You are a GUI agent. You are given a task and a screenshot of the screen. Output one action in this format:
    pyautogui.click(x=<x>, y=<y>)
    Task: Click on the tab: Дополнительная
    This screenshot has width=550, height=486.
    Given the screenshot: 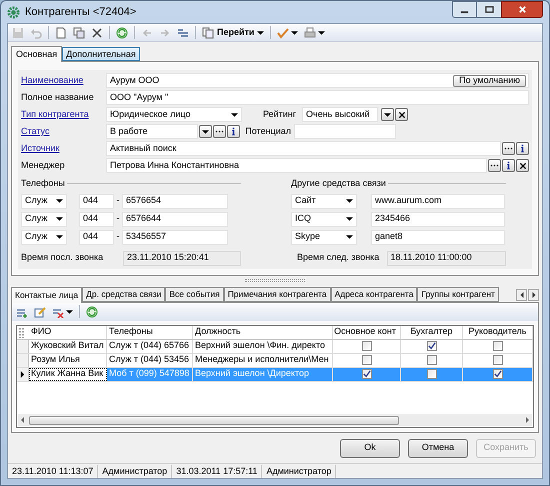 What is the action you would take?
    pyautogui.click(x=101, y=54)
    